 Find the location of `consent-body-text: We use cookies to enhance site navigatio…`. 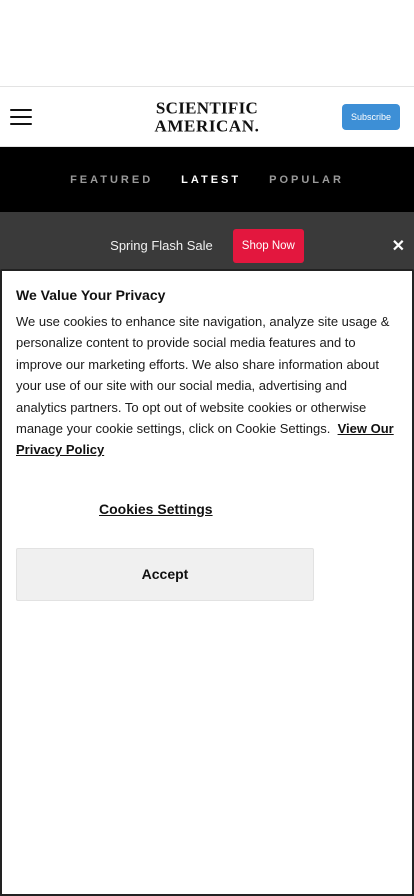

consent-body-text: We use cookies to enhance site navigatio… is located at coordinates (203, 375).